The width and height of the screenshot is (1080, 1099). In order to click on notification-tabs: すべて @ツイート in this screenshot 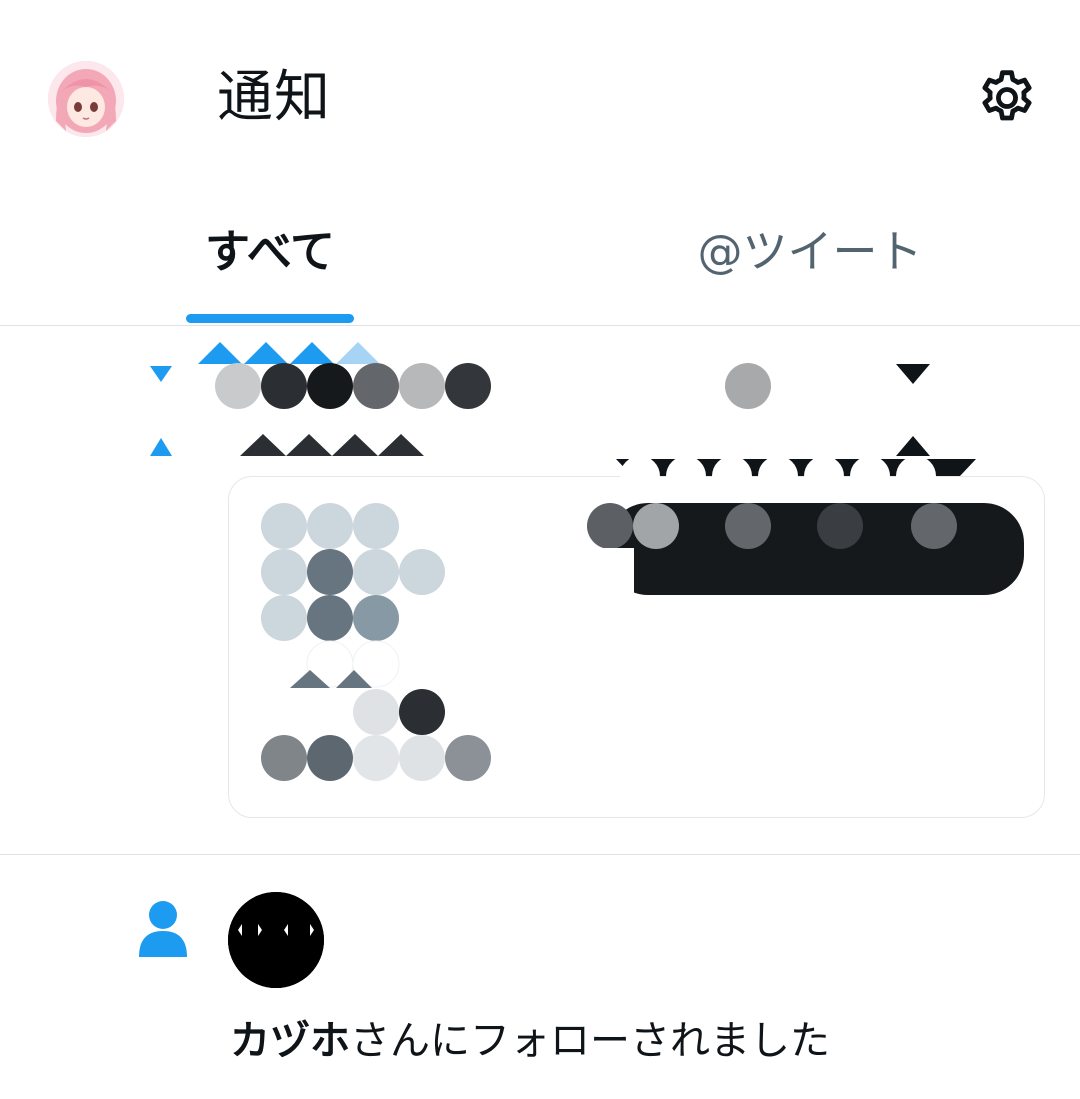, I will do `click(540, 257)`.